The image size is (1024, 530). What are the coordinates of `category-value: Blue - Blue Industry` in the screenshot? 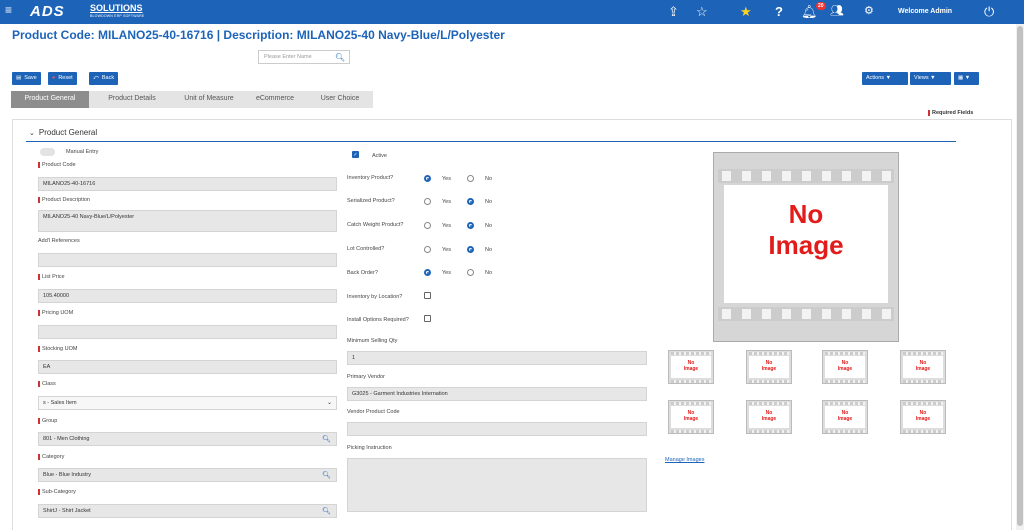 It's located at (67, 475).